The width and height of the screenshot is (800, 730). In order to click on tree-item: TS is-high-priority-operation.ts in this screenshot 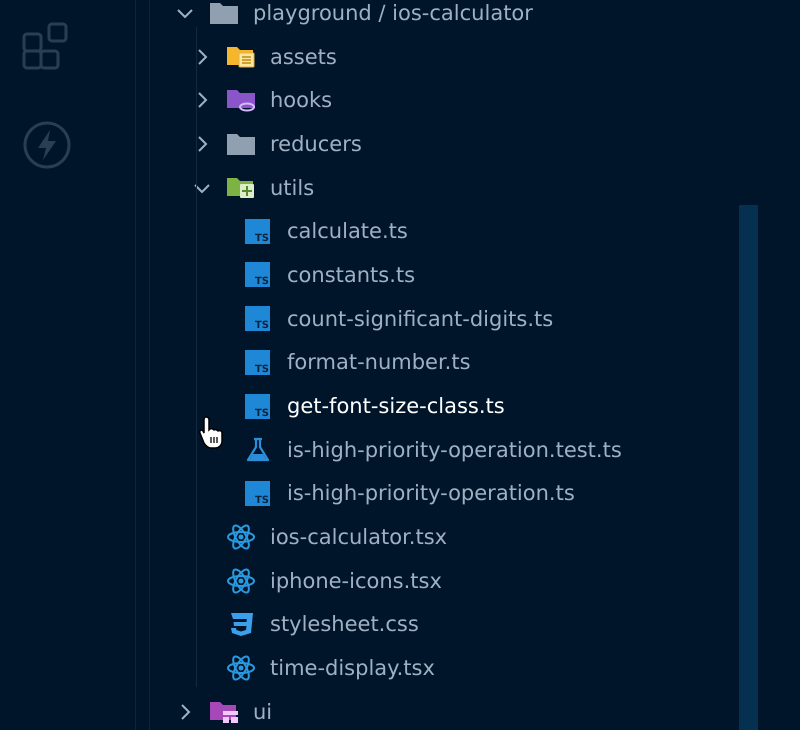, I will do `click(475, 494)`.